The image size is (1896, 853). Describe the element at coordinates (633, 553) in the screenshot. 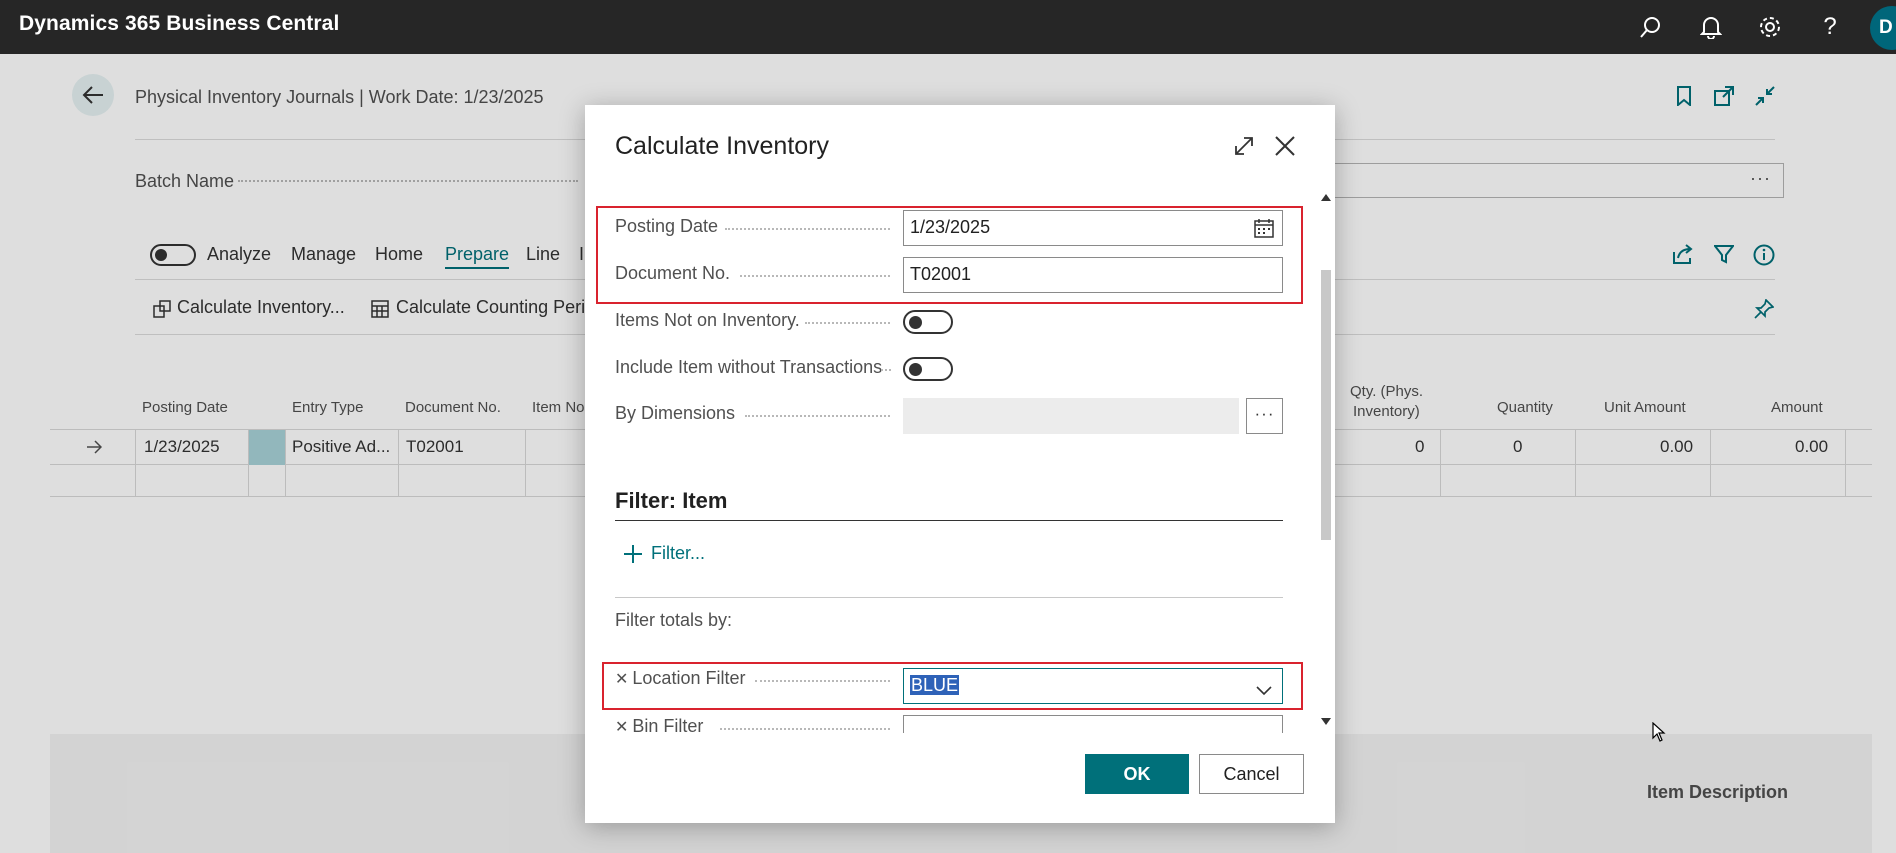

I see `plus-icon` at that location.